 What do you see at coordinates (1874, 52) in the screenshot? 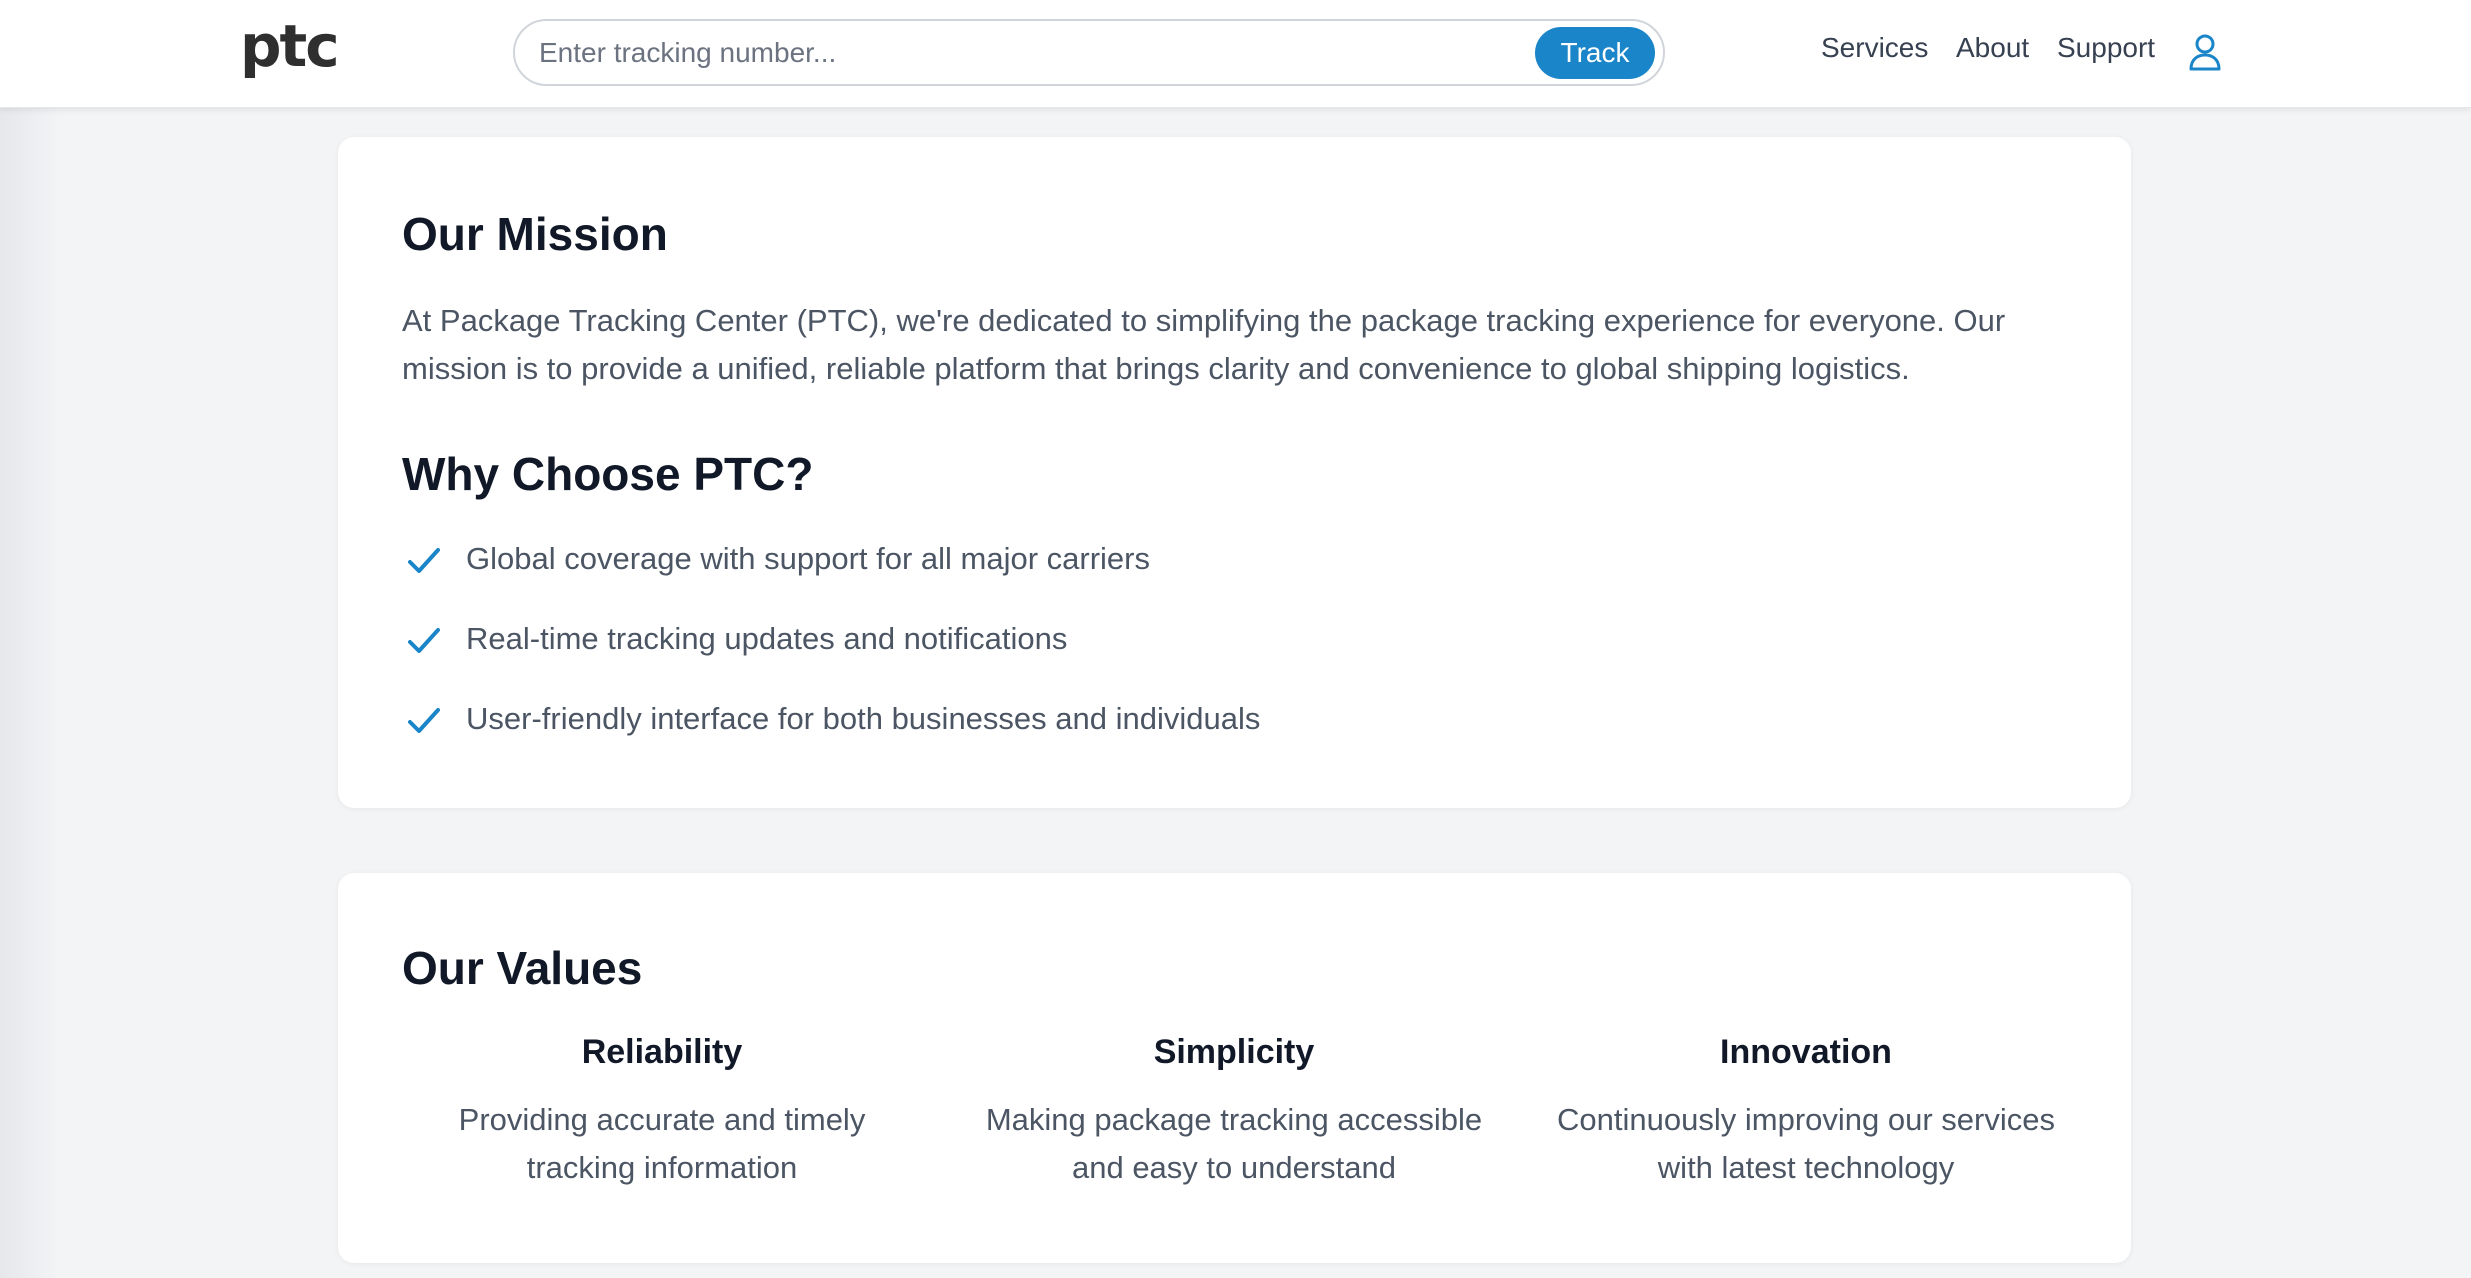
I see `nav-services-link: Services` at bounding box center [1874, 52].